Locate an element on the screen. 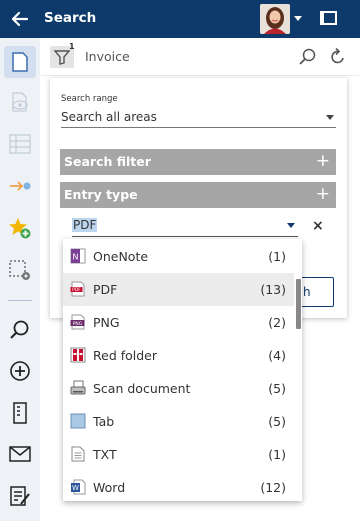  onenote-icon: N is located at coordinates (78, 256).